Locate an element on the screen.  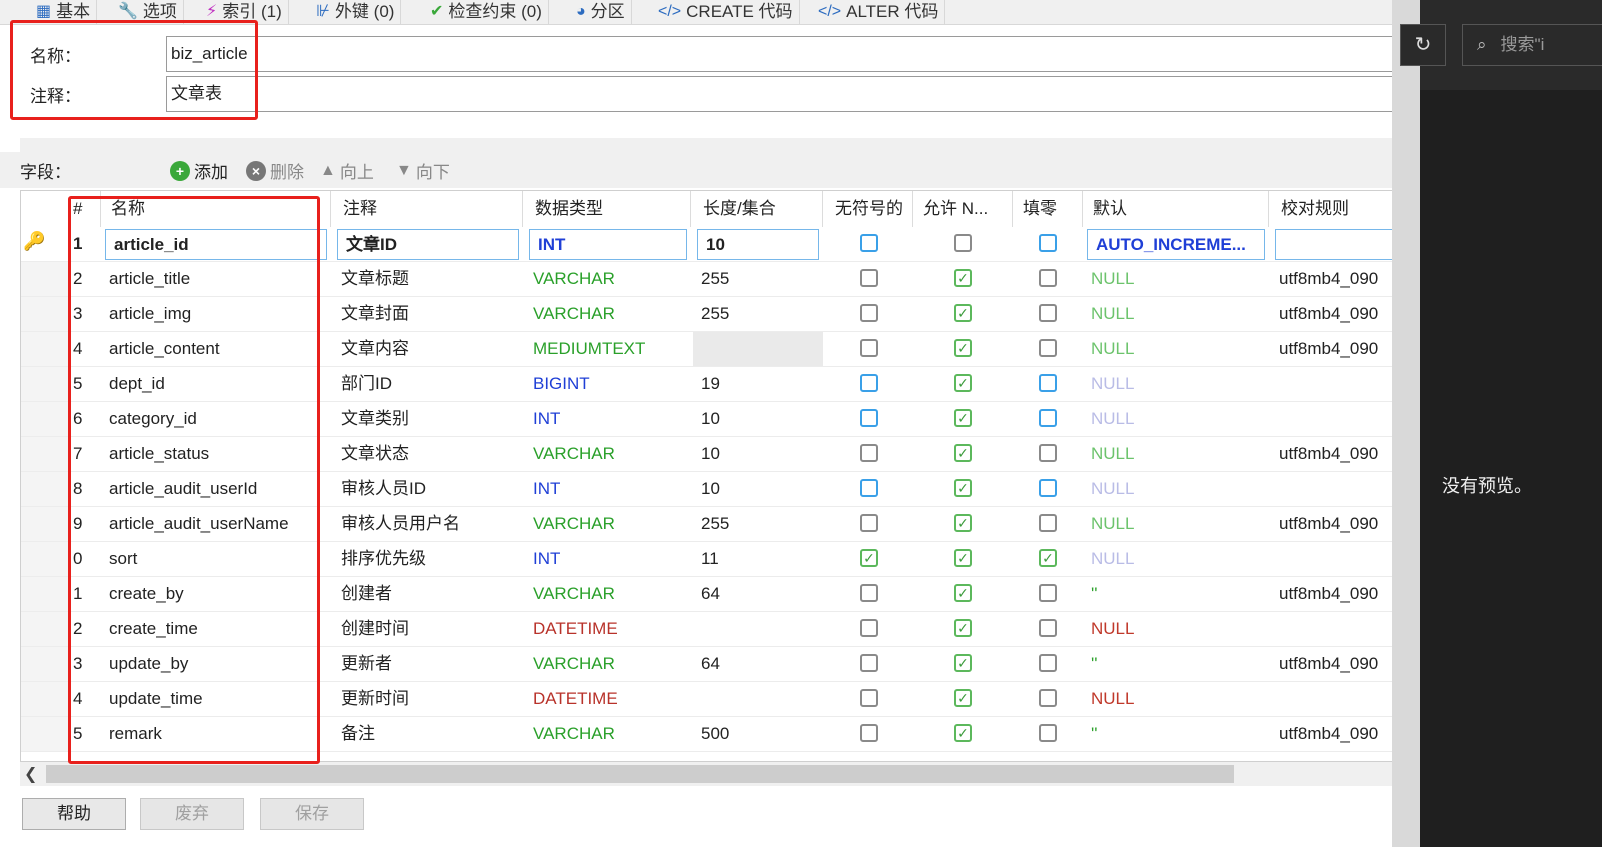
column-header: 长度/集合 is located at coordinates (758, 209).